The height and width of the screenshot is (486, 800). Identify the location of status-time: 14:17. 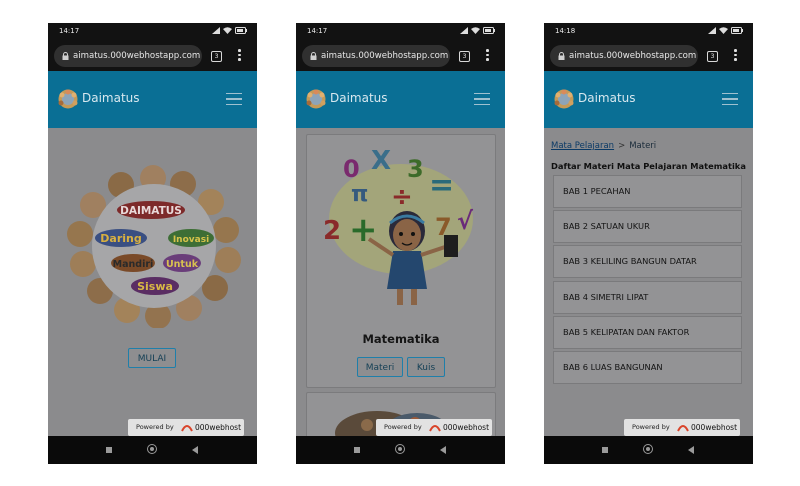
(317, 31).